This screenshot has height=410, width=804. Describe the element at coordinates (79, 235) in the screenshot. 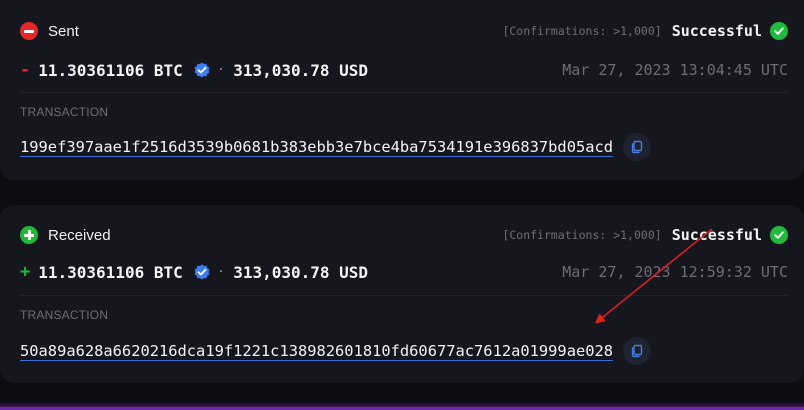

I see `direction-label: Received` at that location.